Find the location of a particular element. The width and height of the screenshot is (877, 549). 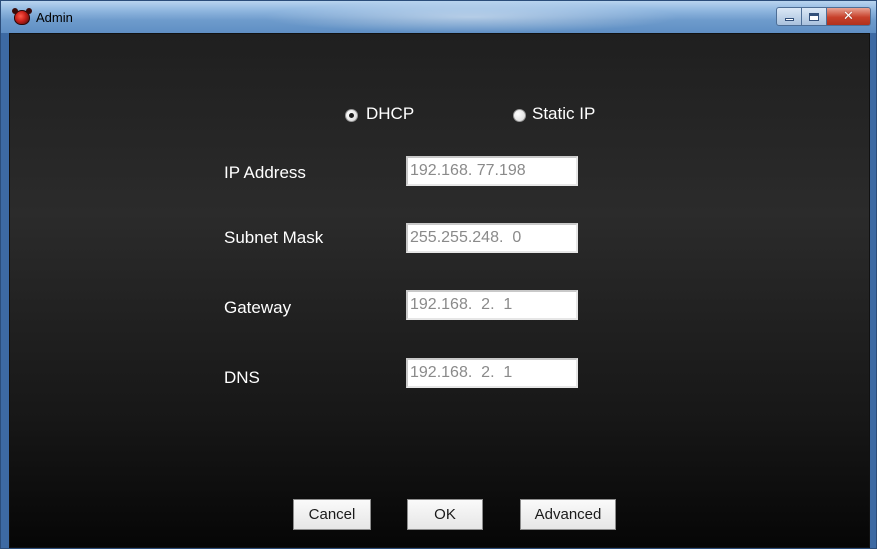

ok-button: OK is located at coordinates (445, 514).